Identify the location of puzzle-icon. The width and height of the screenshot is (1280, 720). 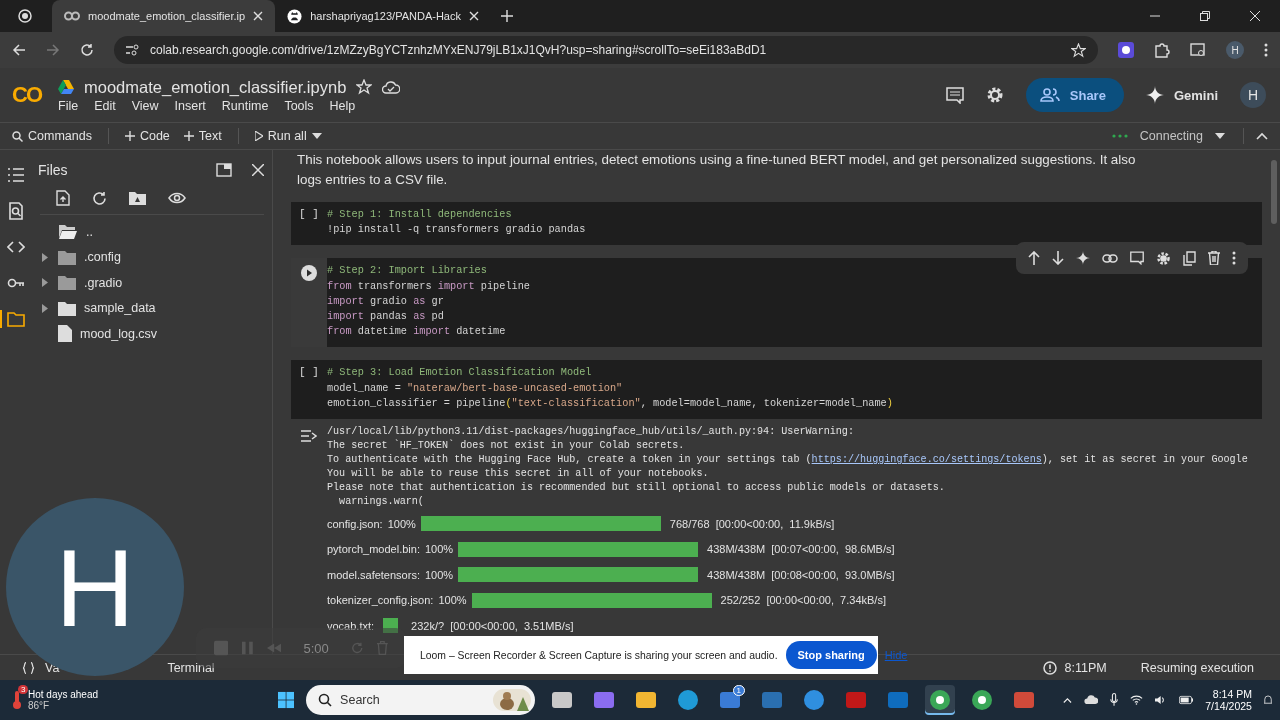
(1162, 50).